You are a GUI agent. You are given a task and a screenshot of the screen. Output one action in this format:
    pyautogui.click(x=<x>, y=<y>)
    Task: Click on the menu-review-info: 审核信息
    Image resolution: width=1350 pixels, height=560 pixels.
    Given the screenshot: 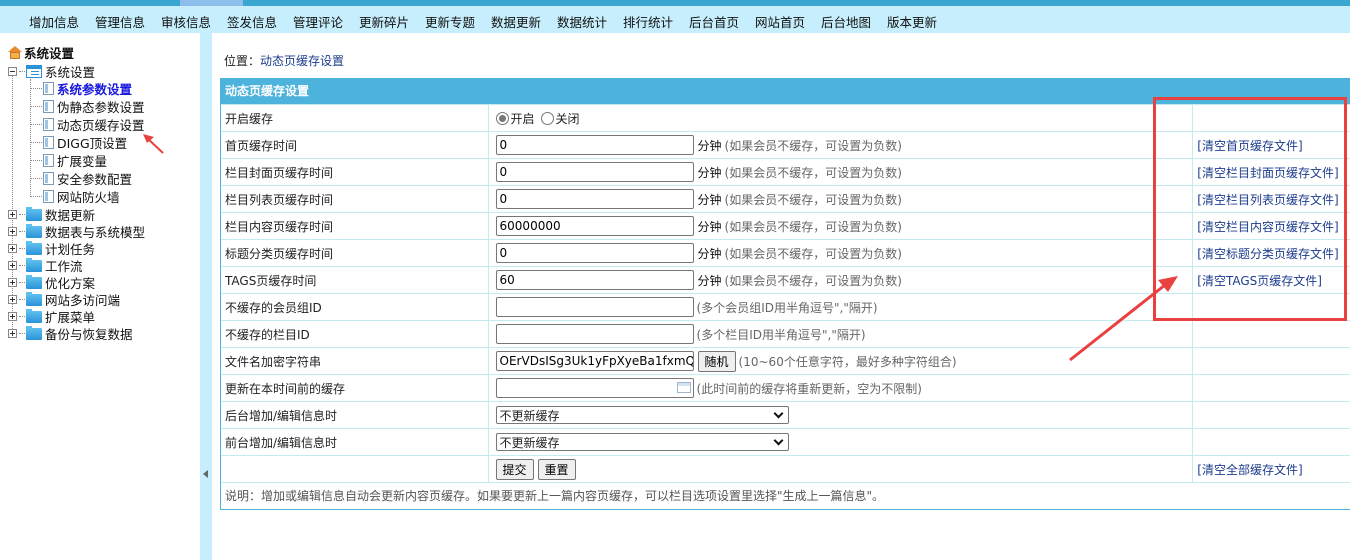 What is the action you would take?
    pyautogui.click(x=186, y=21)
    